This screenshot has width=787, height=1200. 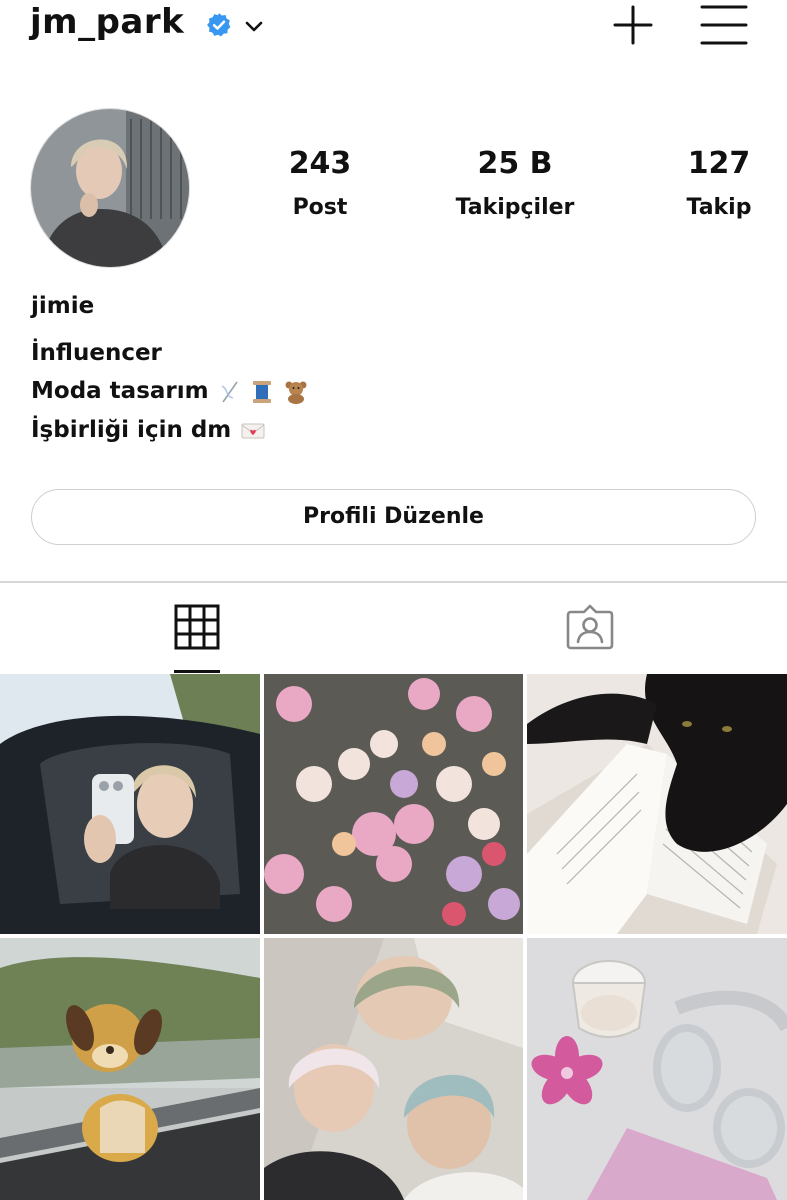 I want to click on username-title: jm_park, so click(x=107, y=22).